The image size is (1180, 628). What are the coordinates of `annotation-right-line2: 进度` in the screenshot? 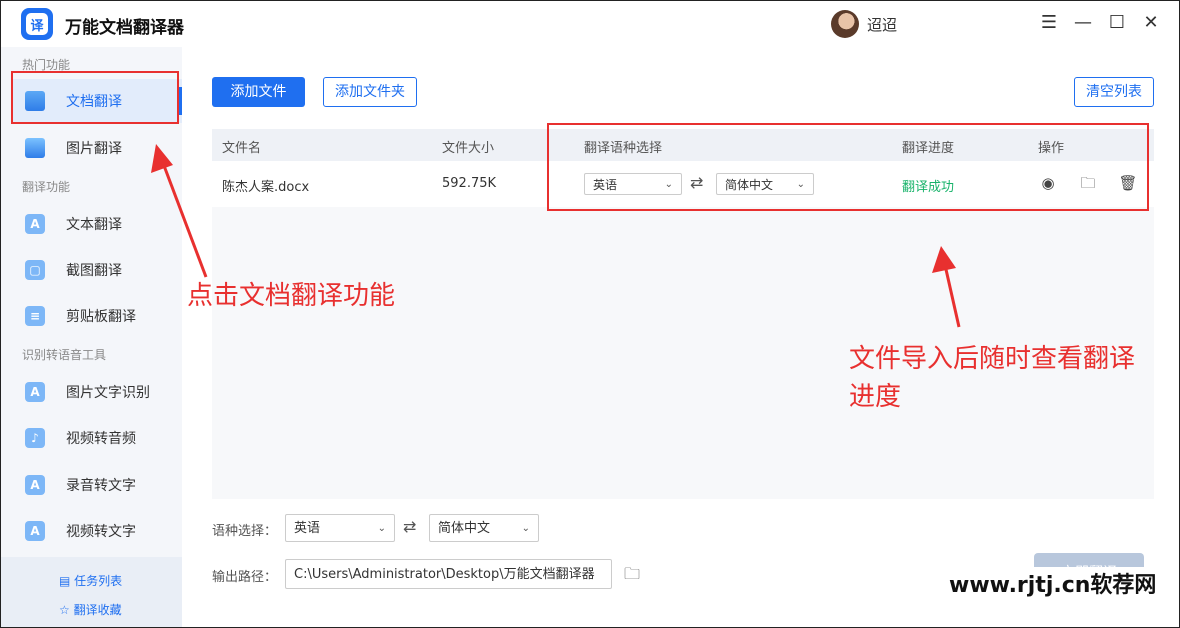 It's located at (875, 397).